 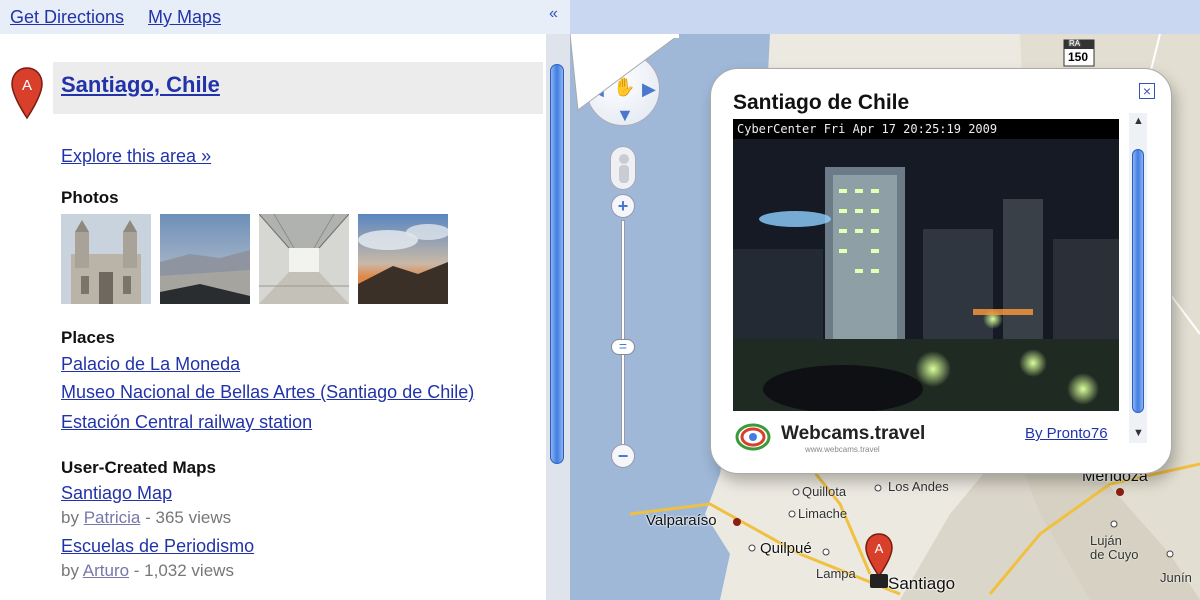 I want to click on zoom-slider-track, so click(x=623, y=335).